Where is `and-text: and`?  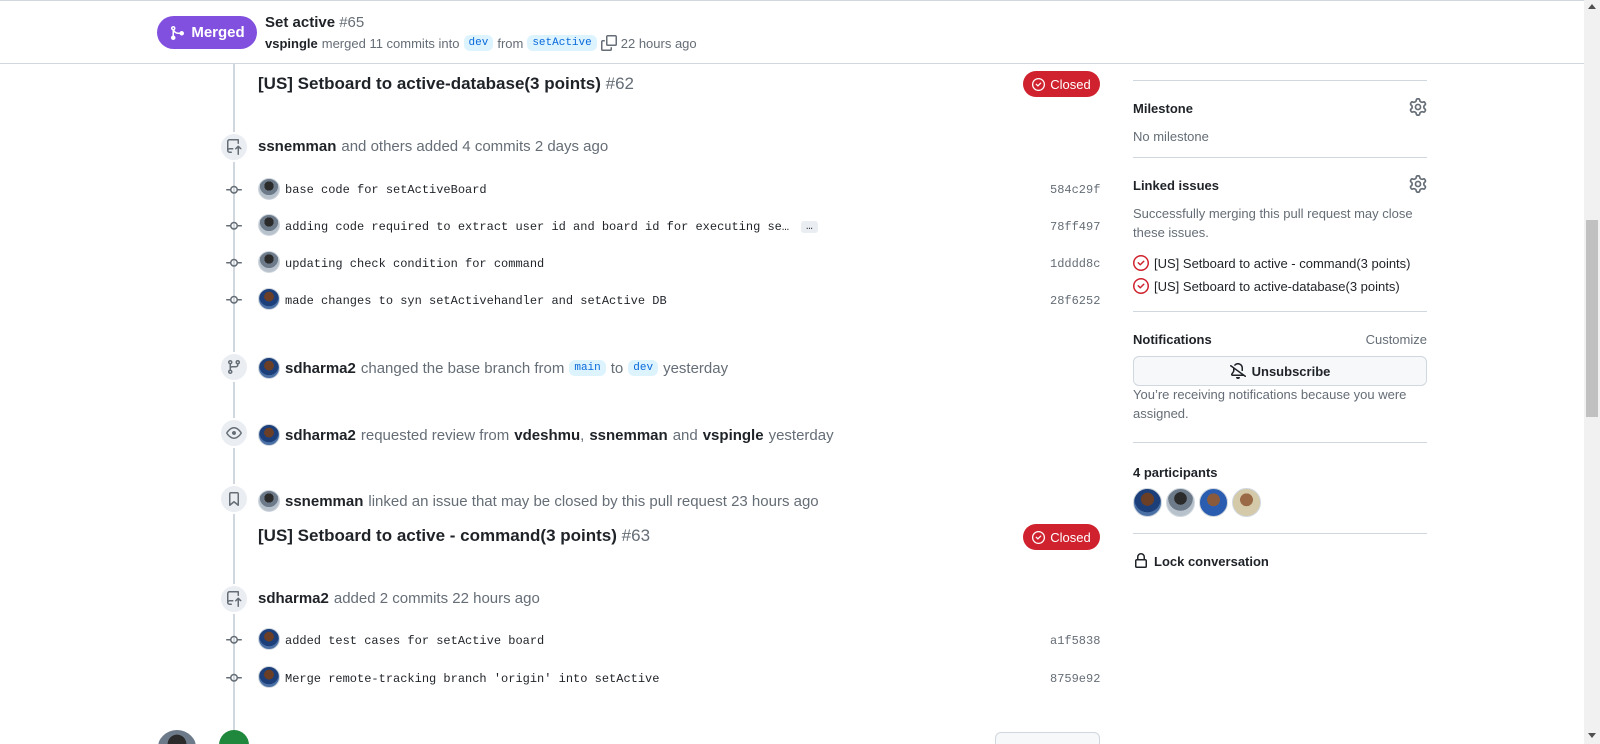
and-text: and is located at coordinates (685, 435).